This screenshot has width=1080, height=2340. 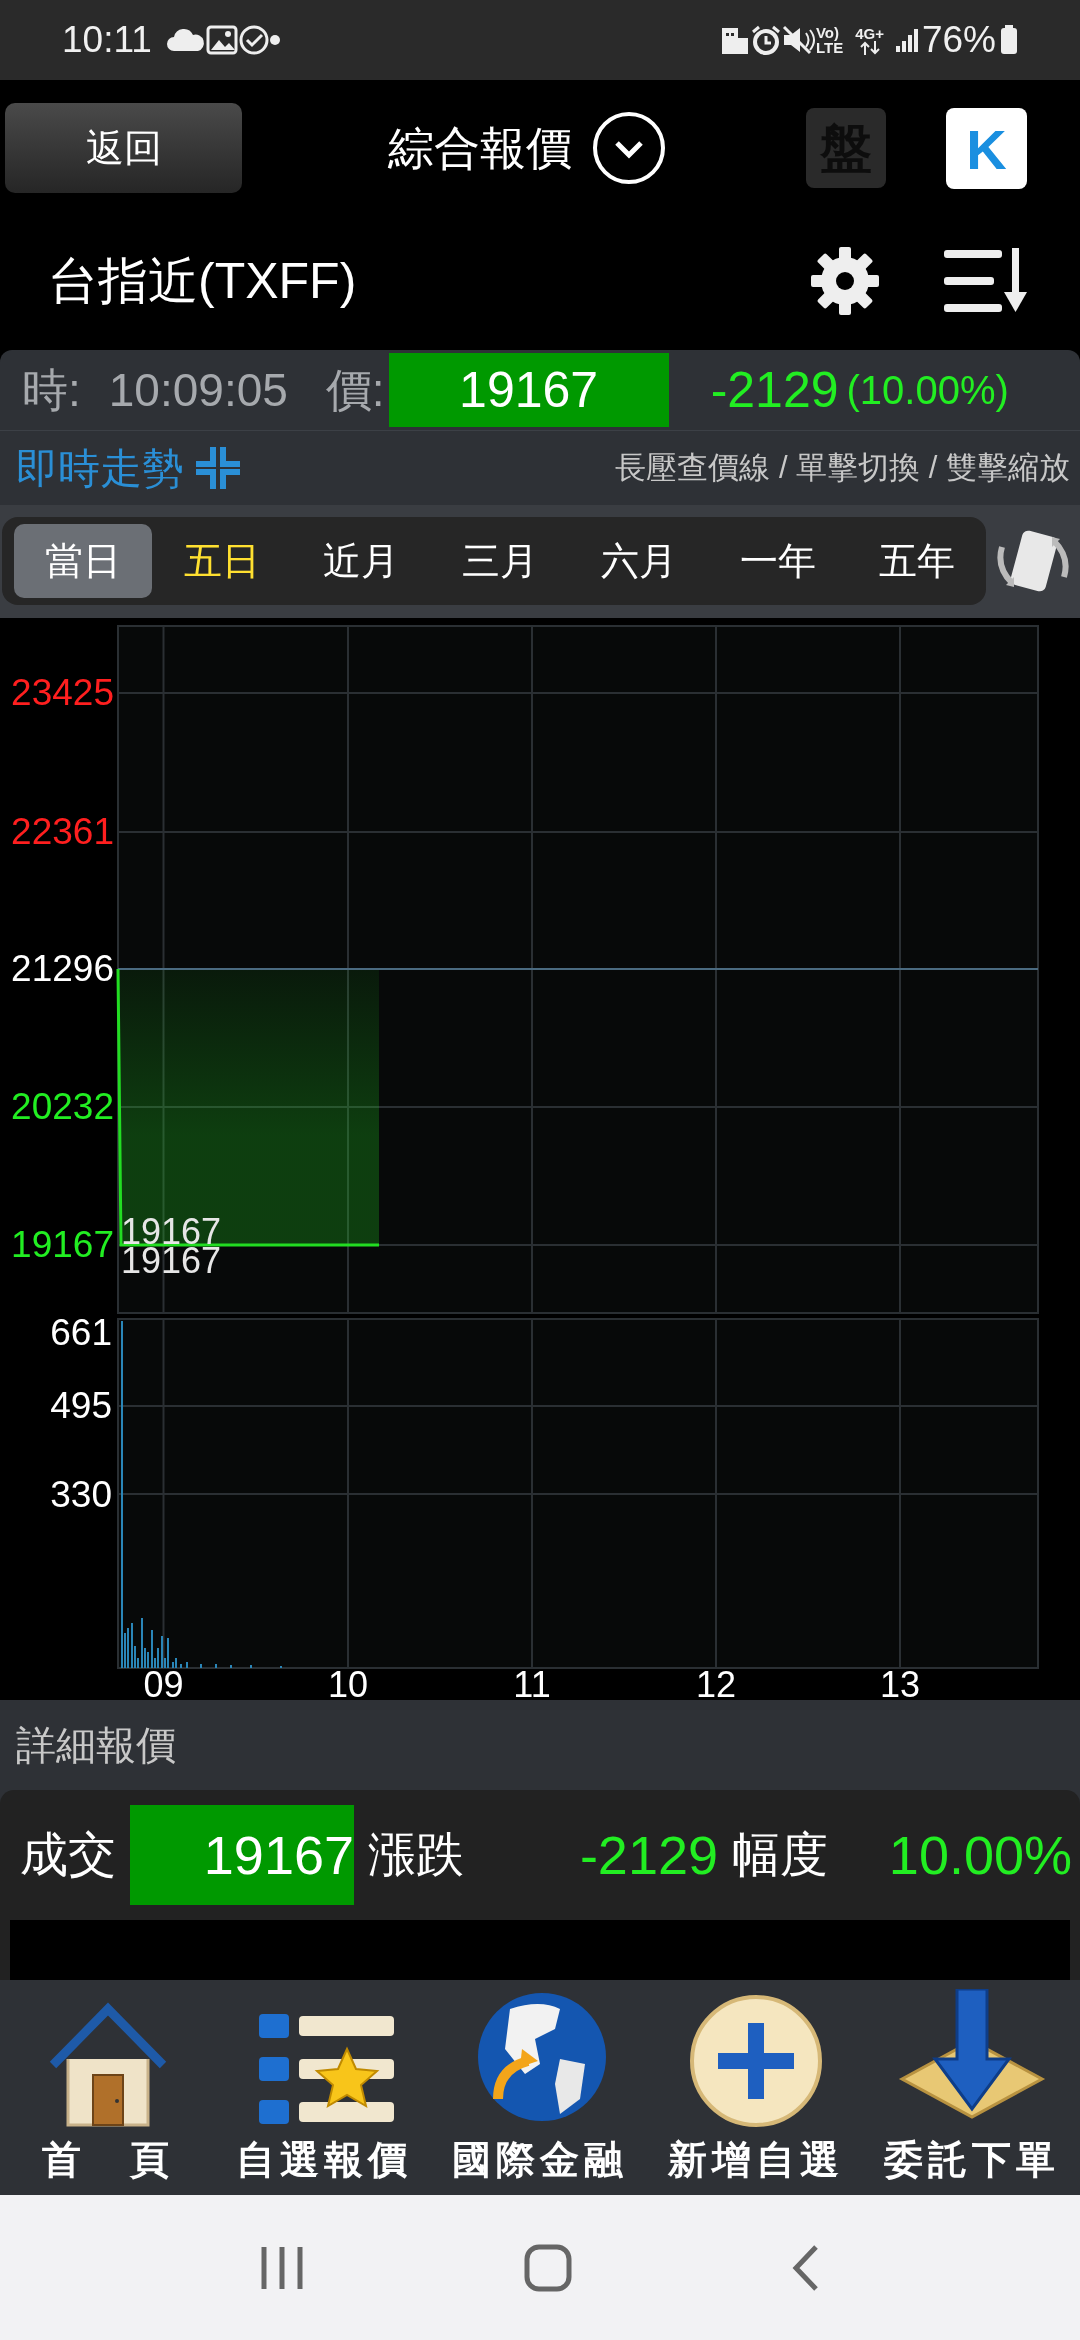 I want to click on recent-apps-icon, so click(x=282, y=2267).